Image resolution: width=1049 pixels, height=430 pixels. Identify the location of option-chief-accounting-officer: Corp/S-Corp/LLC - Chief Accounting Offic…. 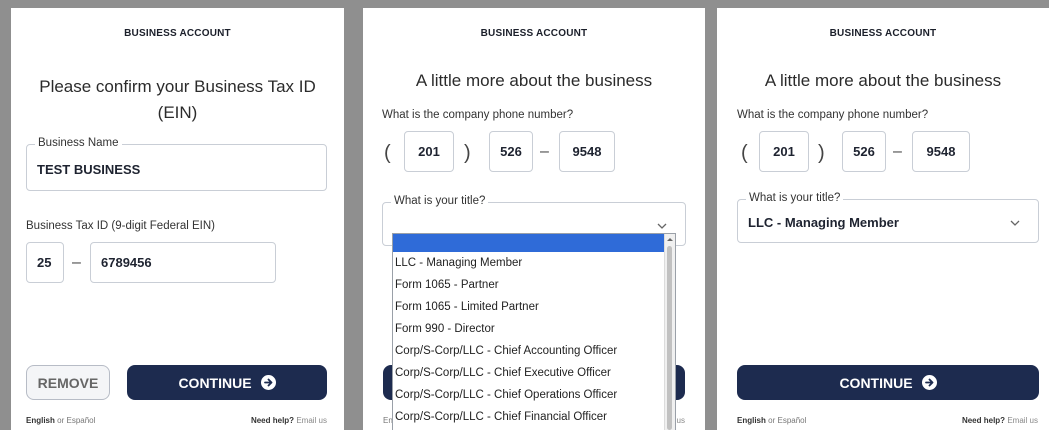
(534, 351).